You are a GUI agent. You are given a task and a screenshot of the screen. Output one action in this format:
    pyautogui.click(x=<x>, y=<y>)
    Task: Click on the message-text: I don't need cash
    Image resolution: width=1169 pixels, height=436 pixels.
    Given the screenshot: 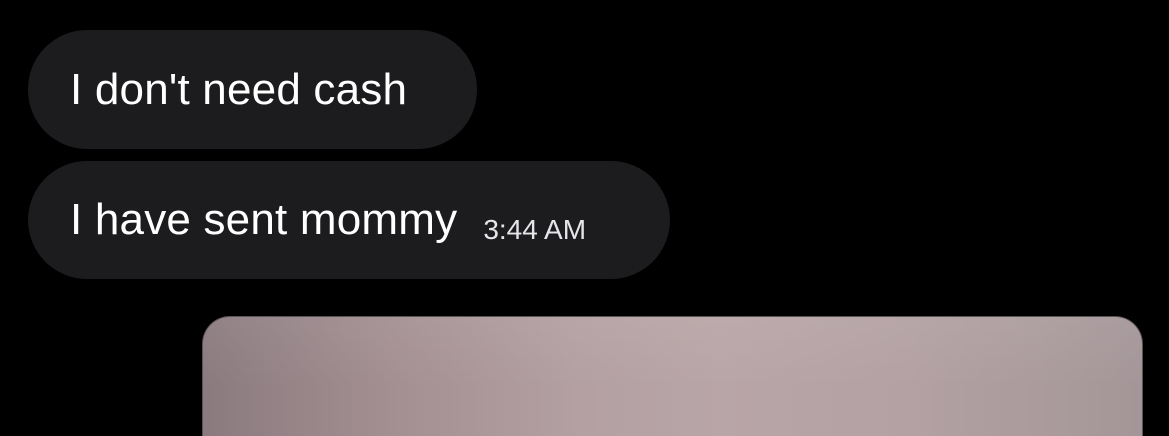 What is the action you would take?
    pyautogui.click(x=239, y=89)
    